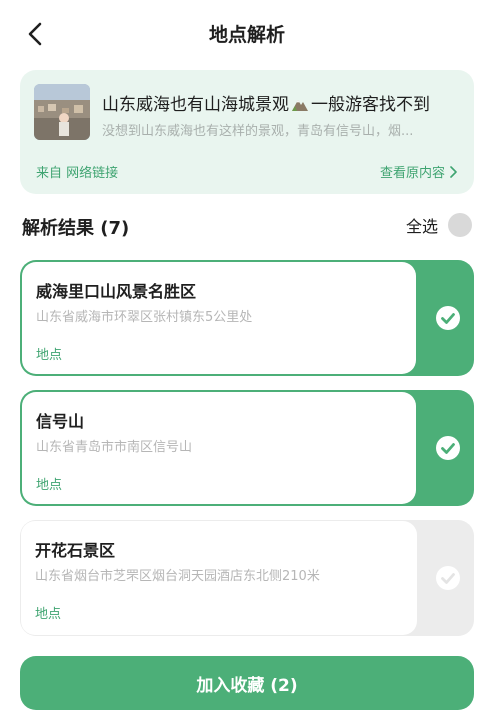 The height and width of the screenshot is (726, 494). Describe the element at coordinates (77, 173) in the screenshot. I see `source-origin-label: 来自 网络链接` at that location.